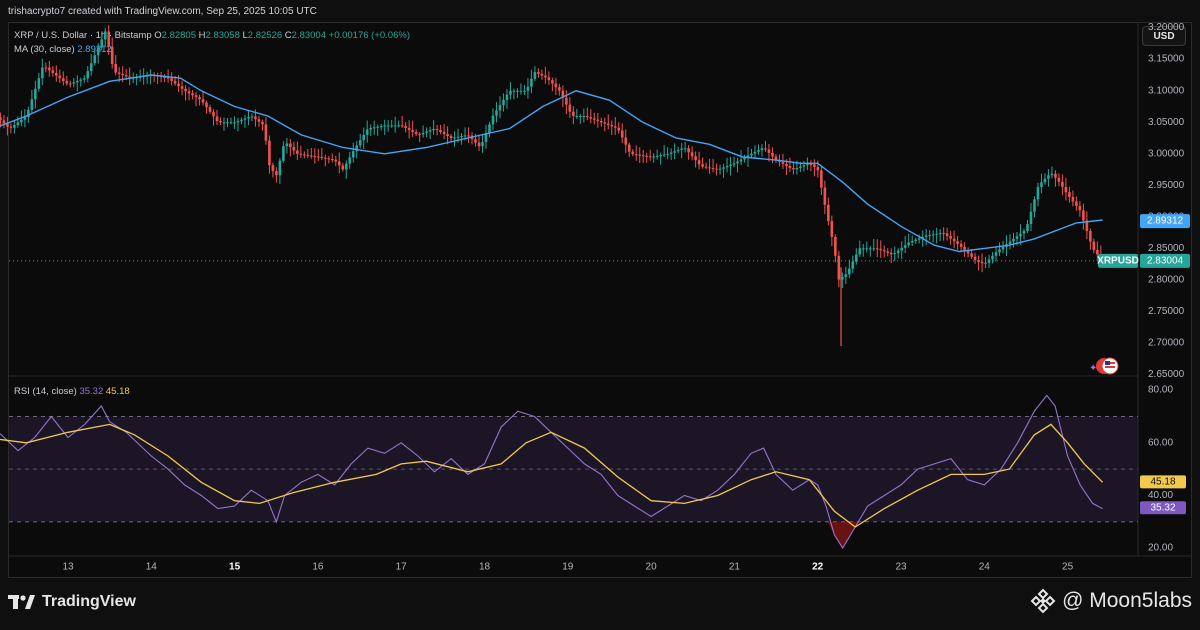 The image size is (1200, 630). I want to click on time-tick-label: 25, so click(1068, 567).